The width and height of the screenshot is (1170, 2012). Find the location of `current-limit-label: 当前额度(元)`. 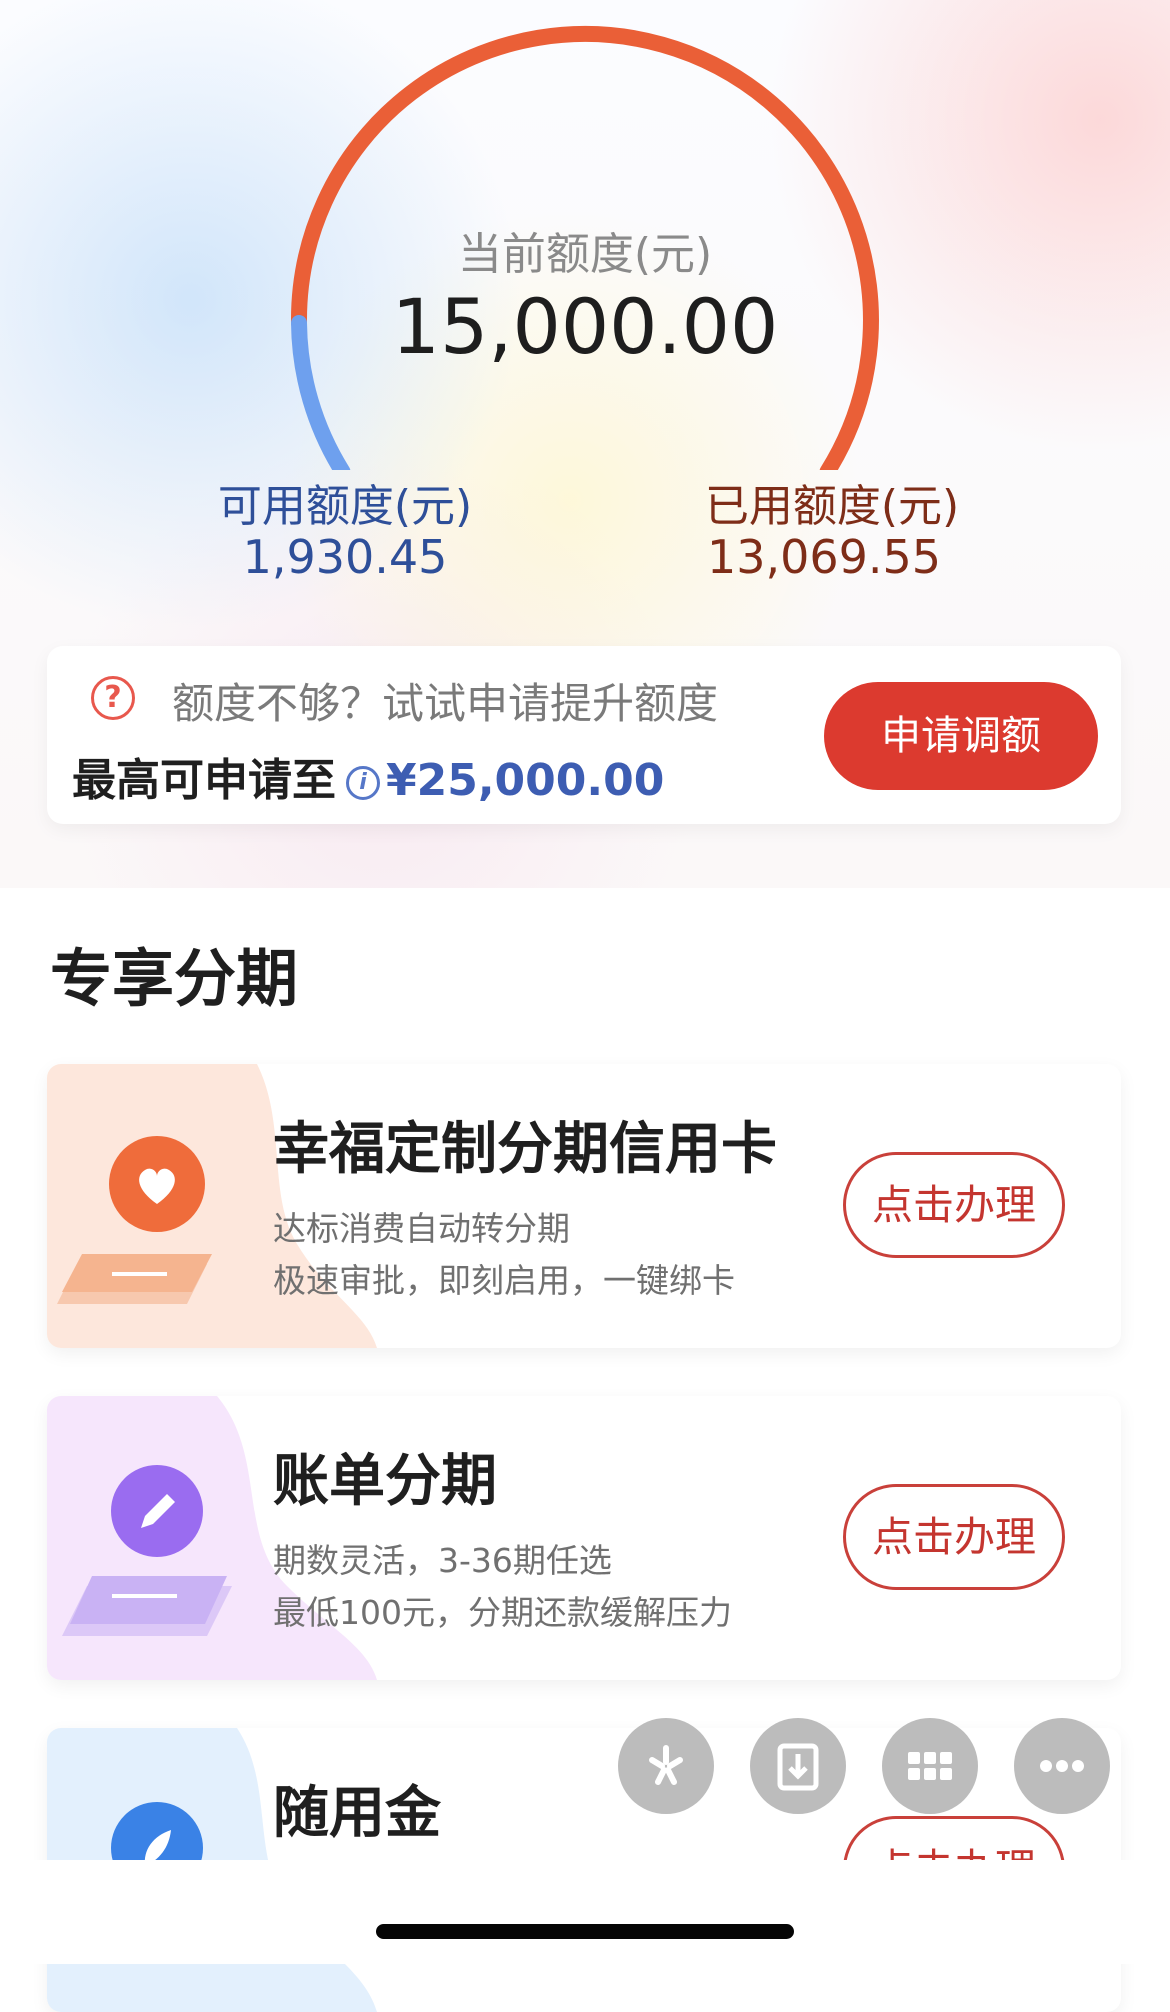

current-limit-label: 当前额度(元) is located at coordinates (585, 254).